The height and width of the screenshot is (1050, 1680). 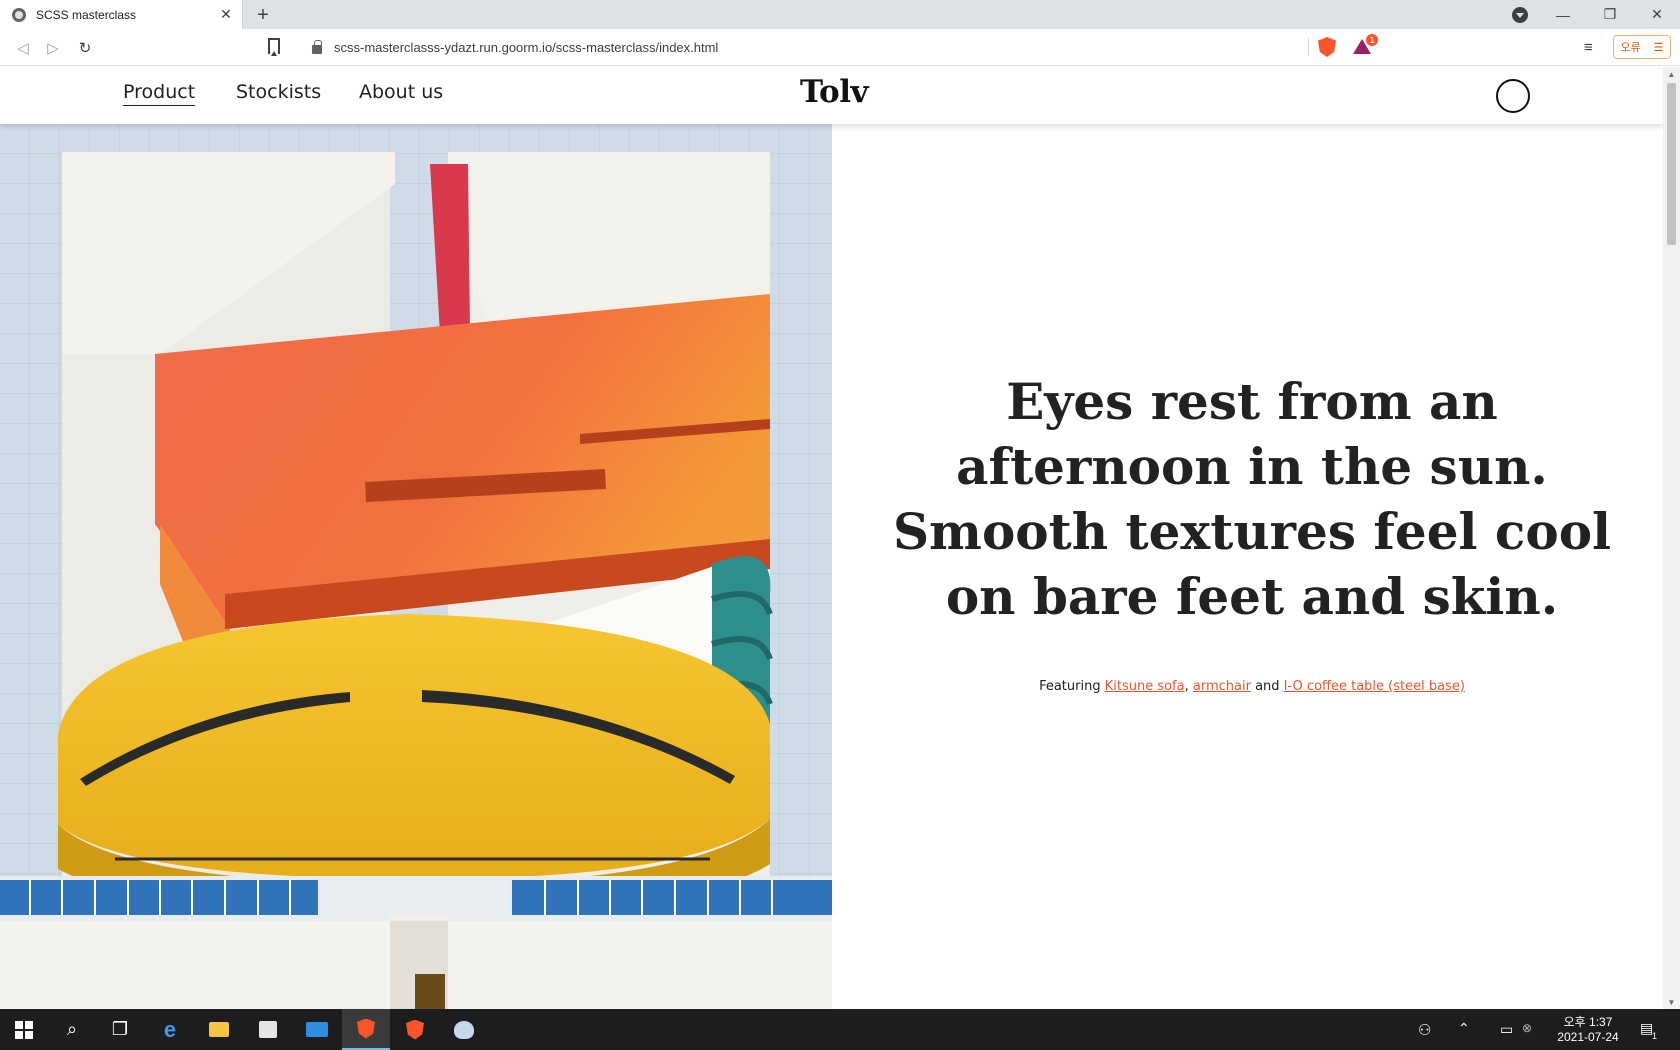 I want to click on browser-tab: SCSS masterclass ✕, so click(x=121, y=14).